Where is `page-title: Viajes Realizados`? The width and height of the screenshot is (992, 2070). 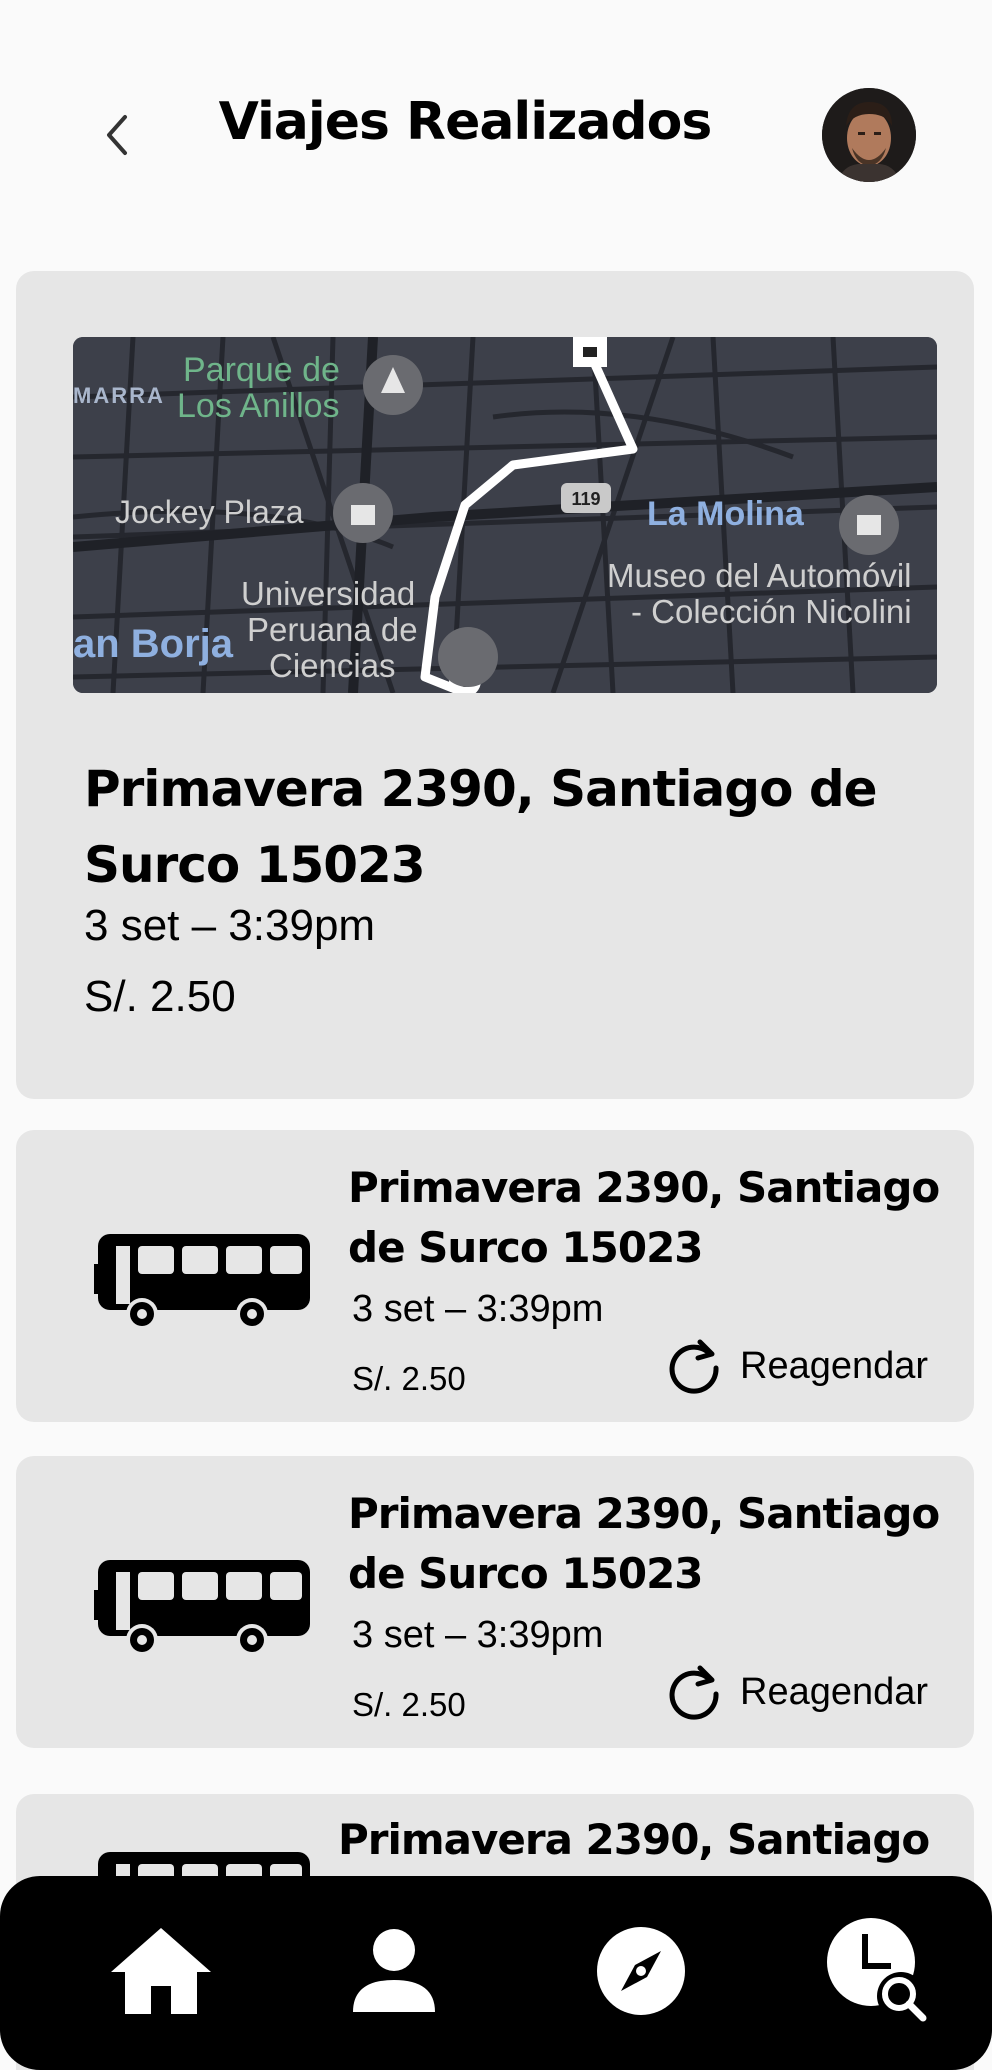
page-title: Viajes Realizados is located at coordinates (465, 122).